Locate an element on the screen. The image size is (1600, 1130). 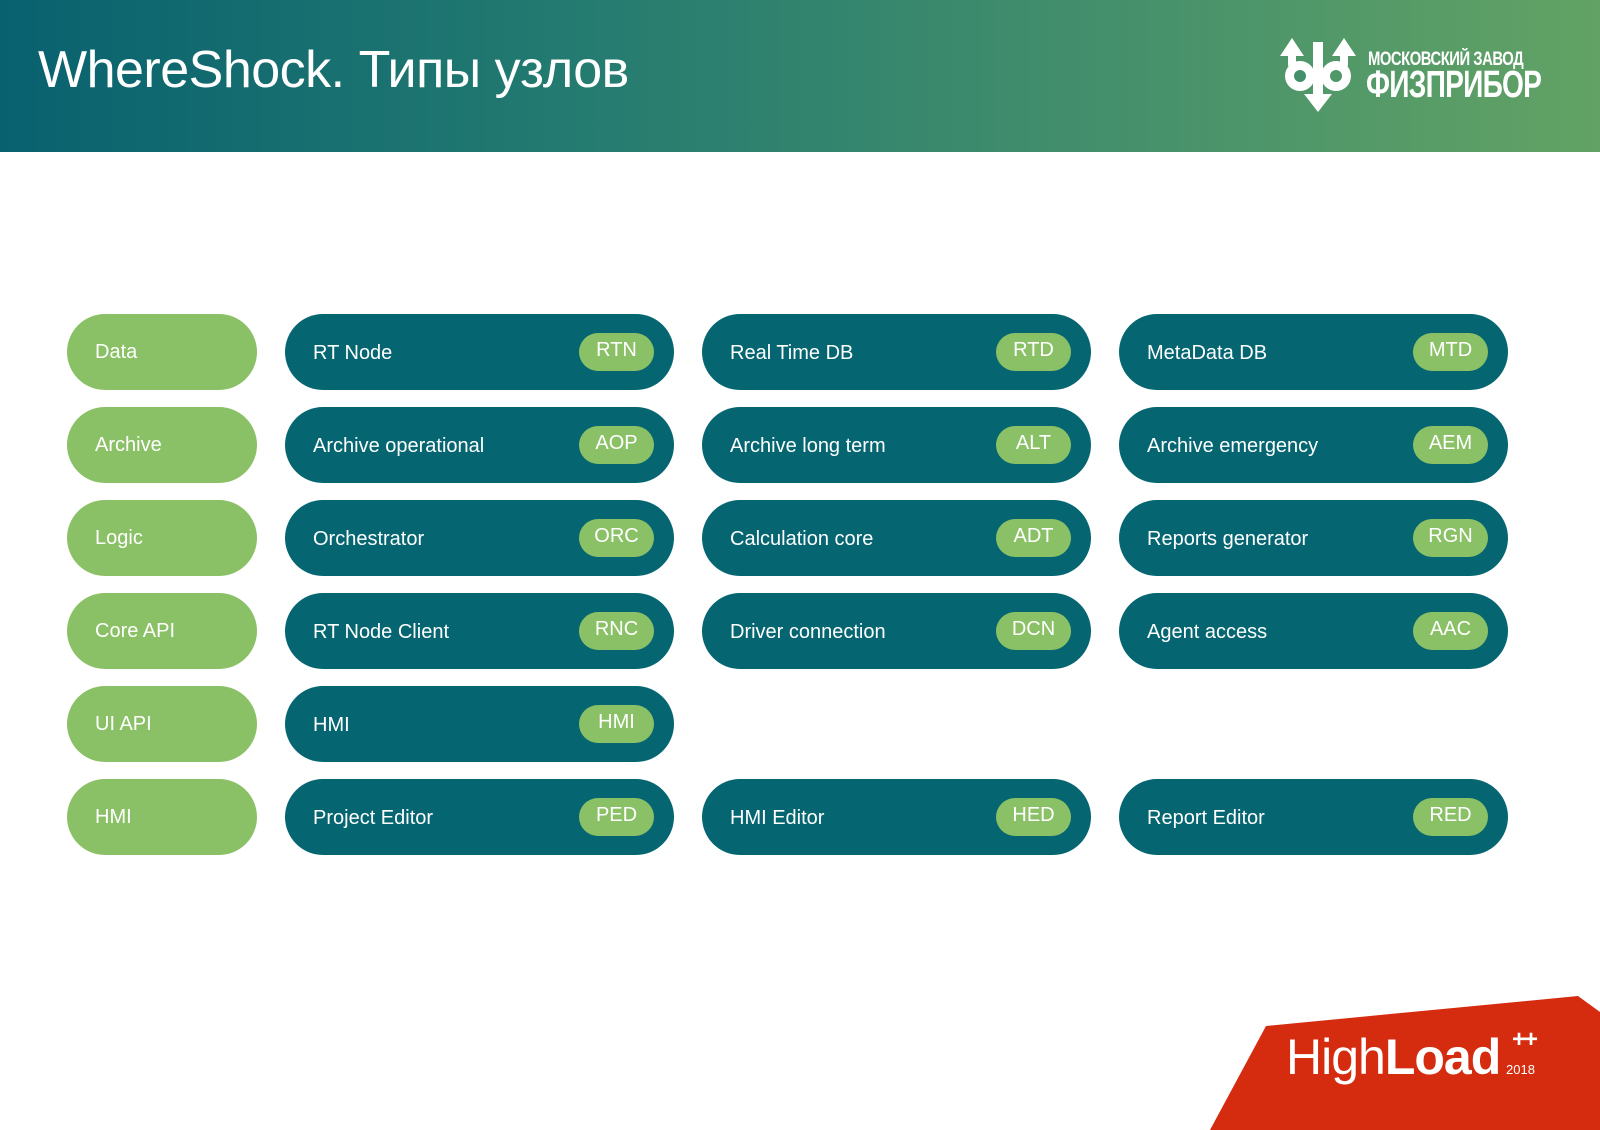
node-pill: Orchestrator ORC is located at coordinates (479, 538).